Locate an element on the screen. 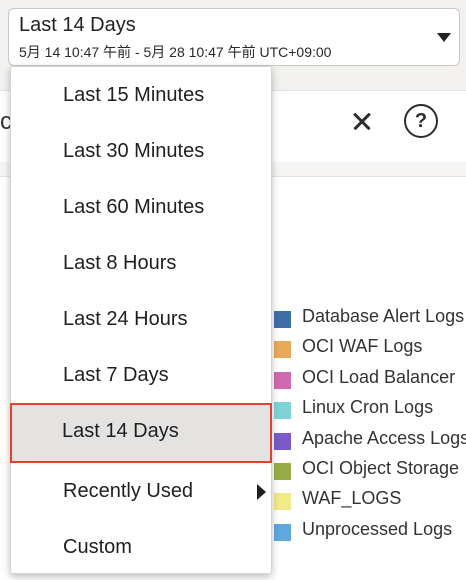 This screenshot has height=580, width=466. menu-item-recently-used: Recently Used is located at coordinates (141, 493).